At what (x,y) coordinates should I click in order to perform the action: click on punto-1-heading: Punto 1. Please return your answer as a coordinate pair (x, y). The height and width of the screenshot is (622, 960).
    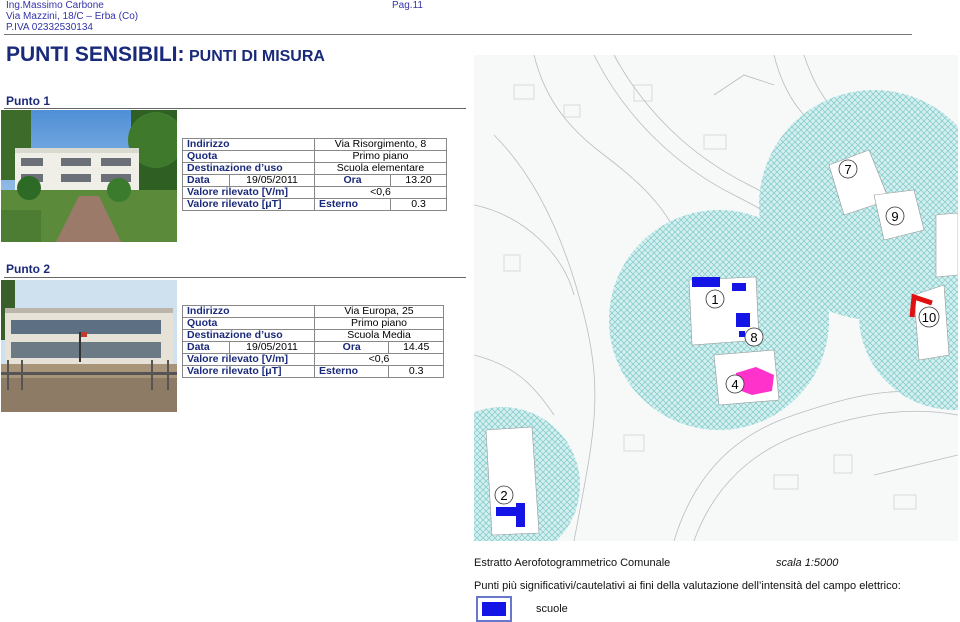
    Looking at the image, I should click on (28, 101).